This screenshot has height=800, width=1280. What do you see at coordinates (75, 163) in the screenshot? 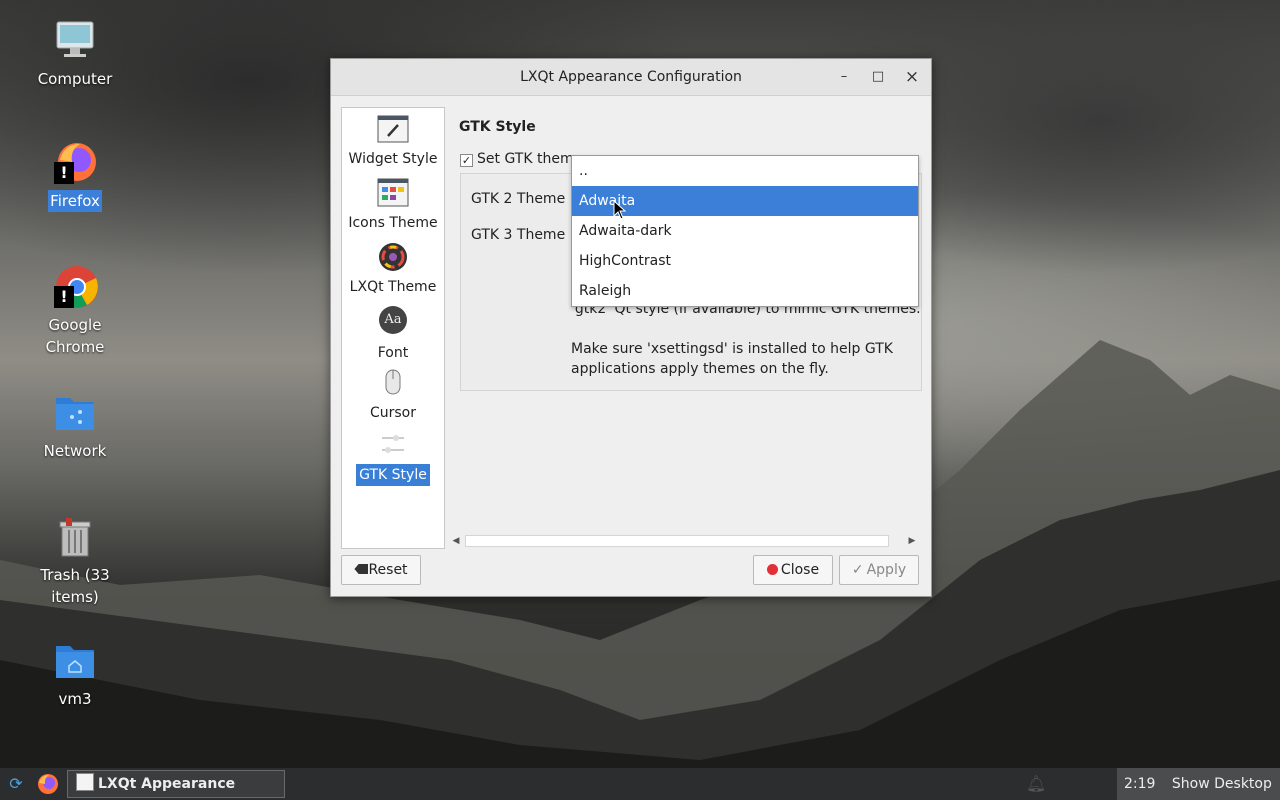
I see `firefox-icon: !` at bounding box center [75, 163].